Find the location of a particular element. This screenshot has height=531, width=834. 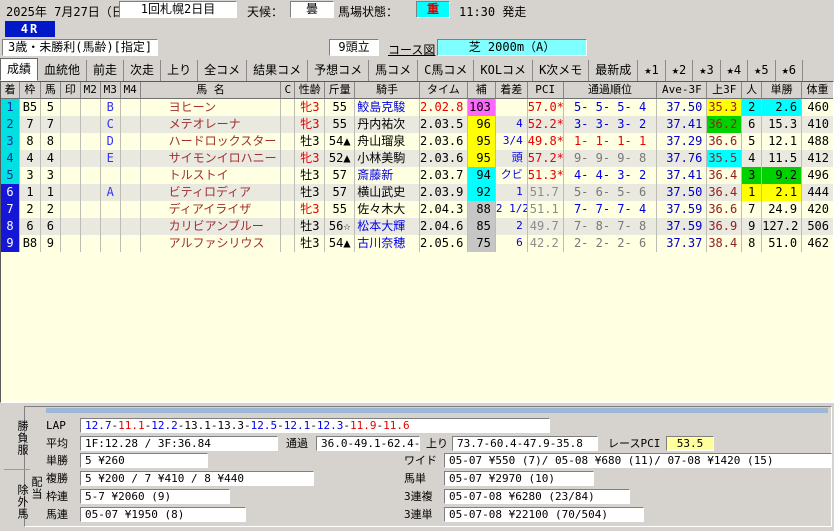

payout-value-right-3: 05-07-08 ¥6280 (23/84) is located at coordinates (537, 496).